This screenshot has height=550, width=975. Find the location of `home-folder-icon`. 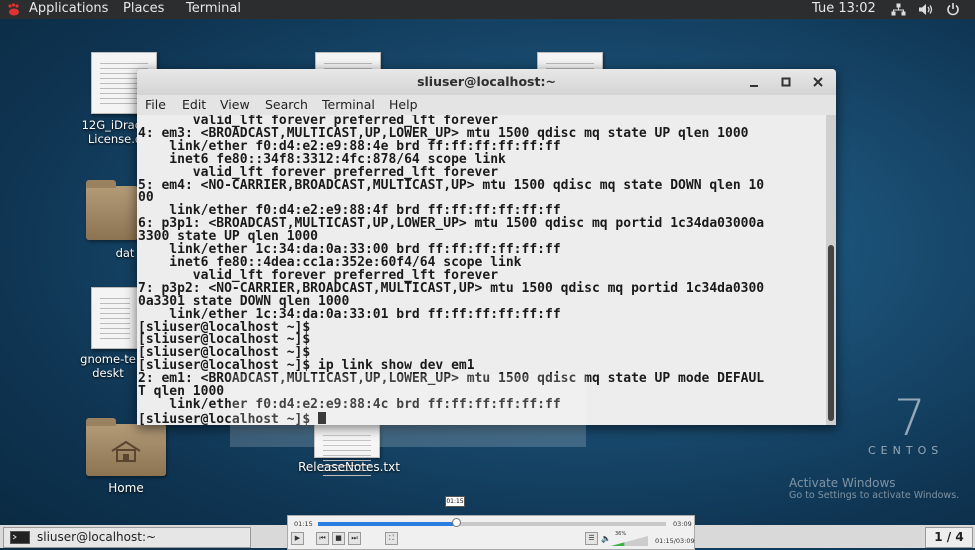

home-folder-icon is located at coordinates (126, 447).